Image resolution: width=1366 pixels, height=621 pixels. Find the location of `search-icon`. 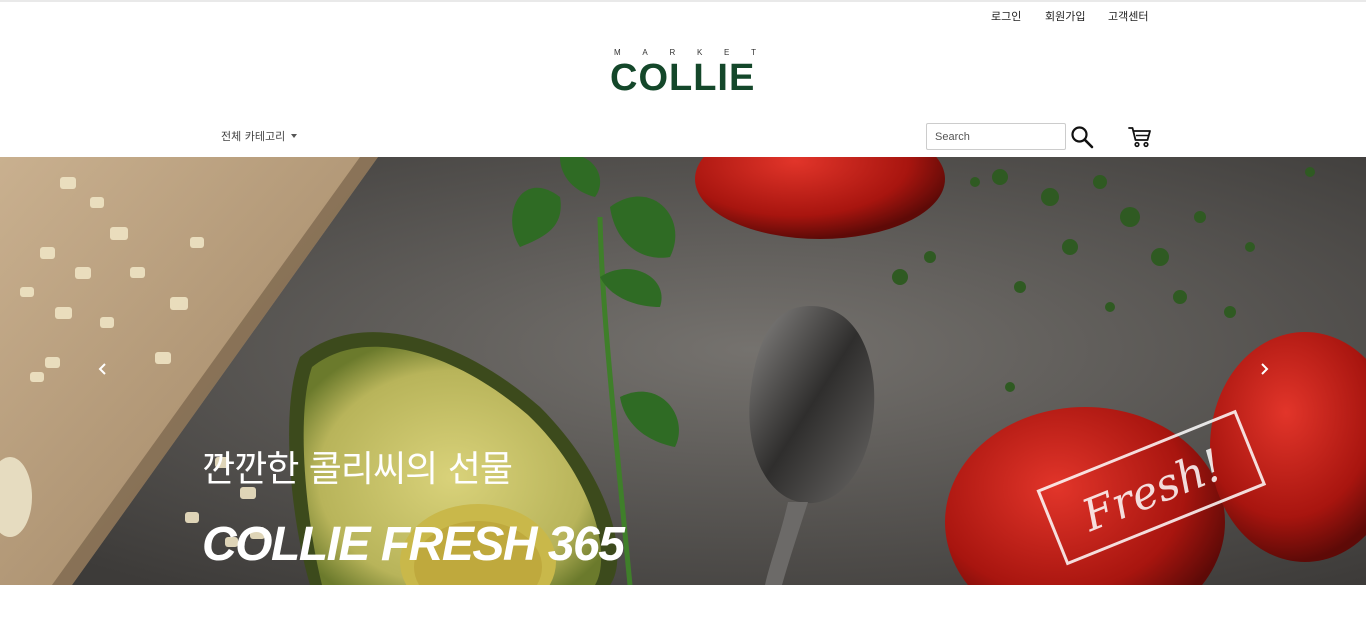

search-icon is located at coordinates (1082, 137).